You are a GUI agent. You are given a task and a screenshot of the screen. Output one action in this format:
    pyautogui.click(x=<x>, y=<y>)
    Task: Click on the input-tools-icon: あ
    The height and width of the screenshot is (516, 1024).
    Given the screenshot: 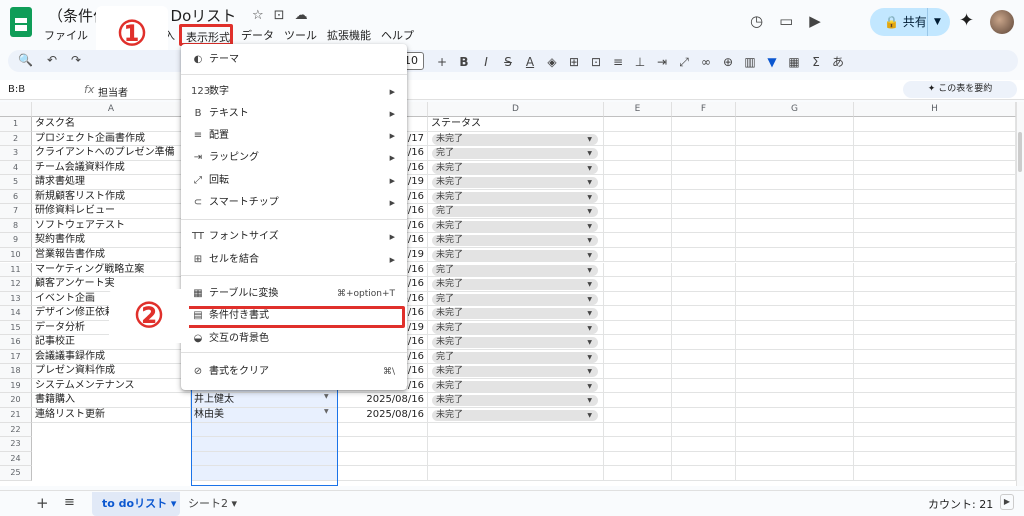 What is the action you would take?
    pyautogui.click(x=838, y=61)
    